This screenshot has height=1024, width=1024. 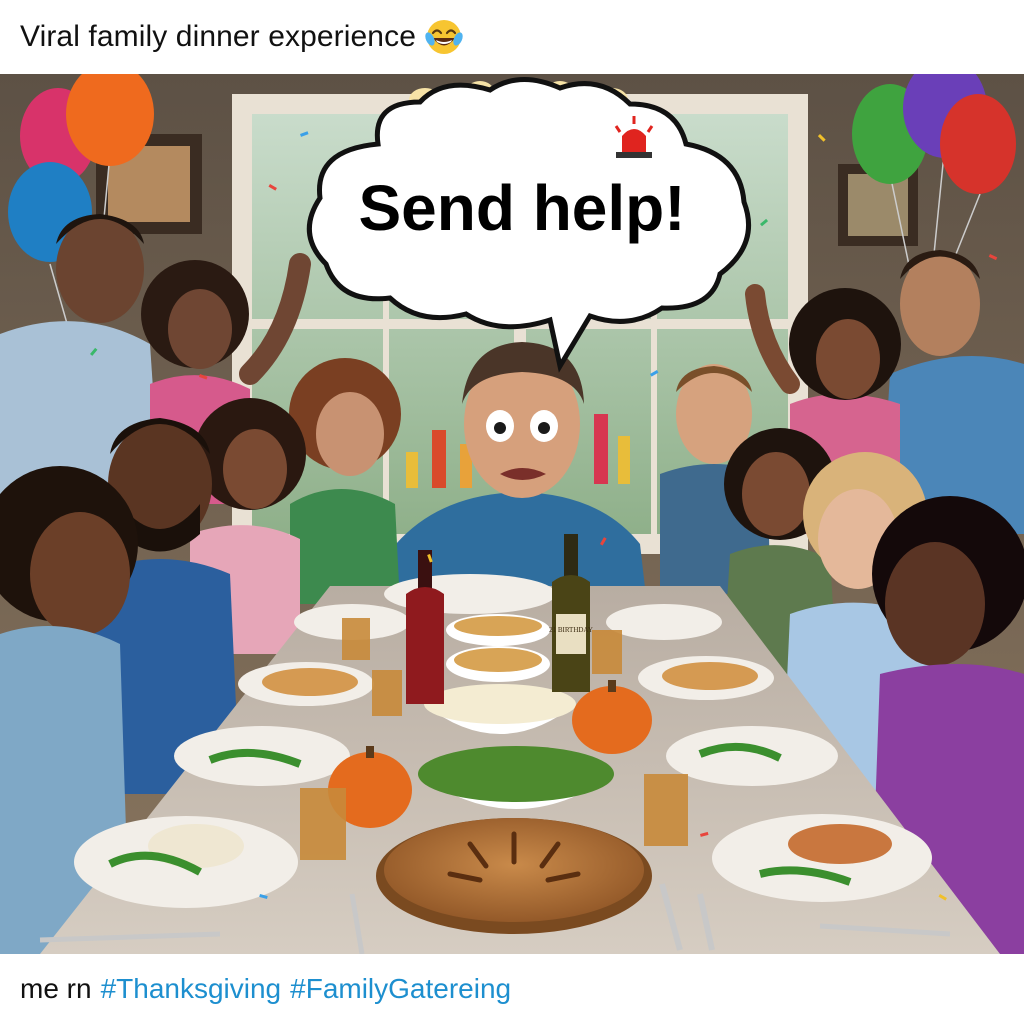 What do you see at coordinates (56, 988) in the screenshot?
I see `caption-text: me rn` at bounding box center [56, 988].